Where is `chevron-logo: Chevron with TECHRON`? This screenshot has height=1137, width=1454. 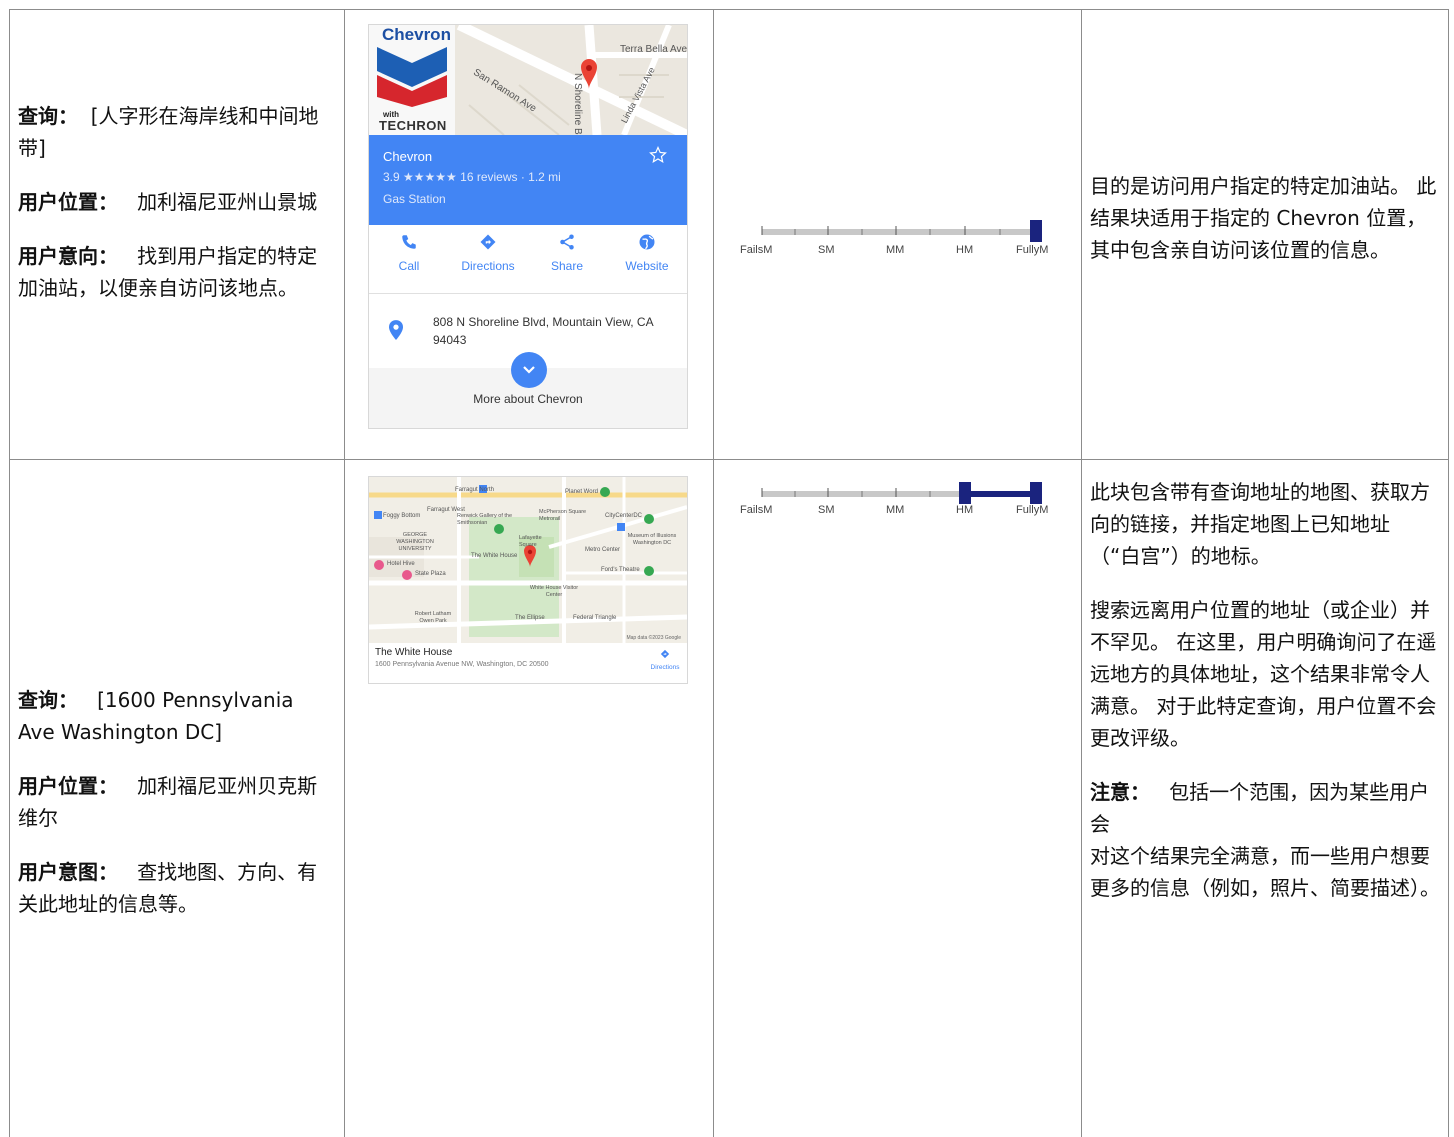
chevron-logo: Chevron with TECHRON is located at coordinates (412, 80).